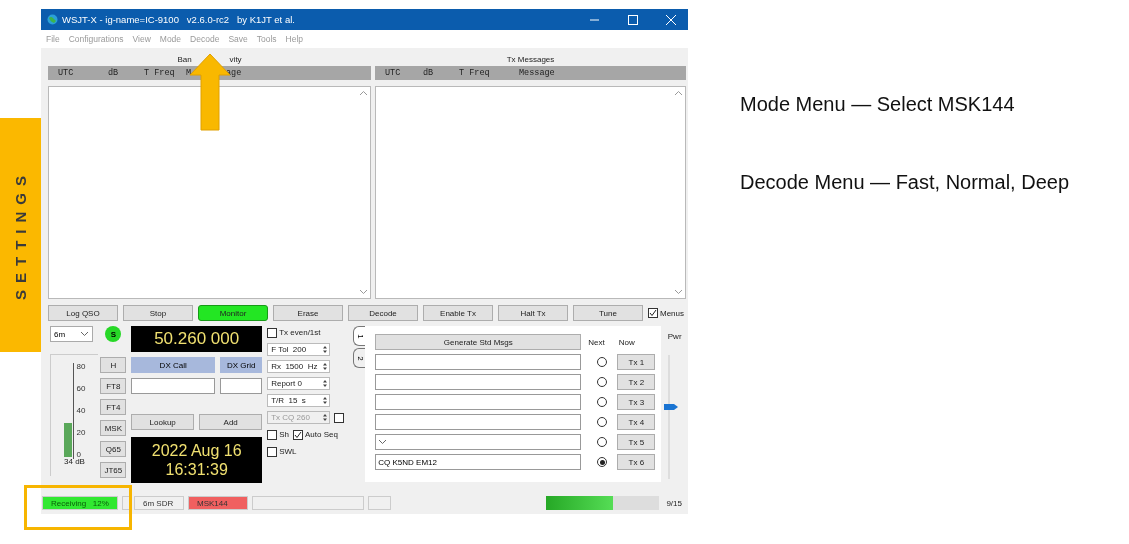  Describe the element at coordinates (379, 503) in the screenshot. I see `status-cell` at that location.